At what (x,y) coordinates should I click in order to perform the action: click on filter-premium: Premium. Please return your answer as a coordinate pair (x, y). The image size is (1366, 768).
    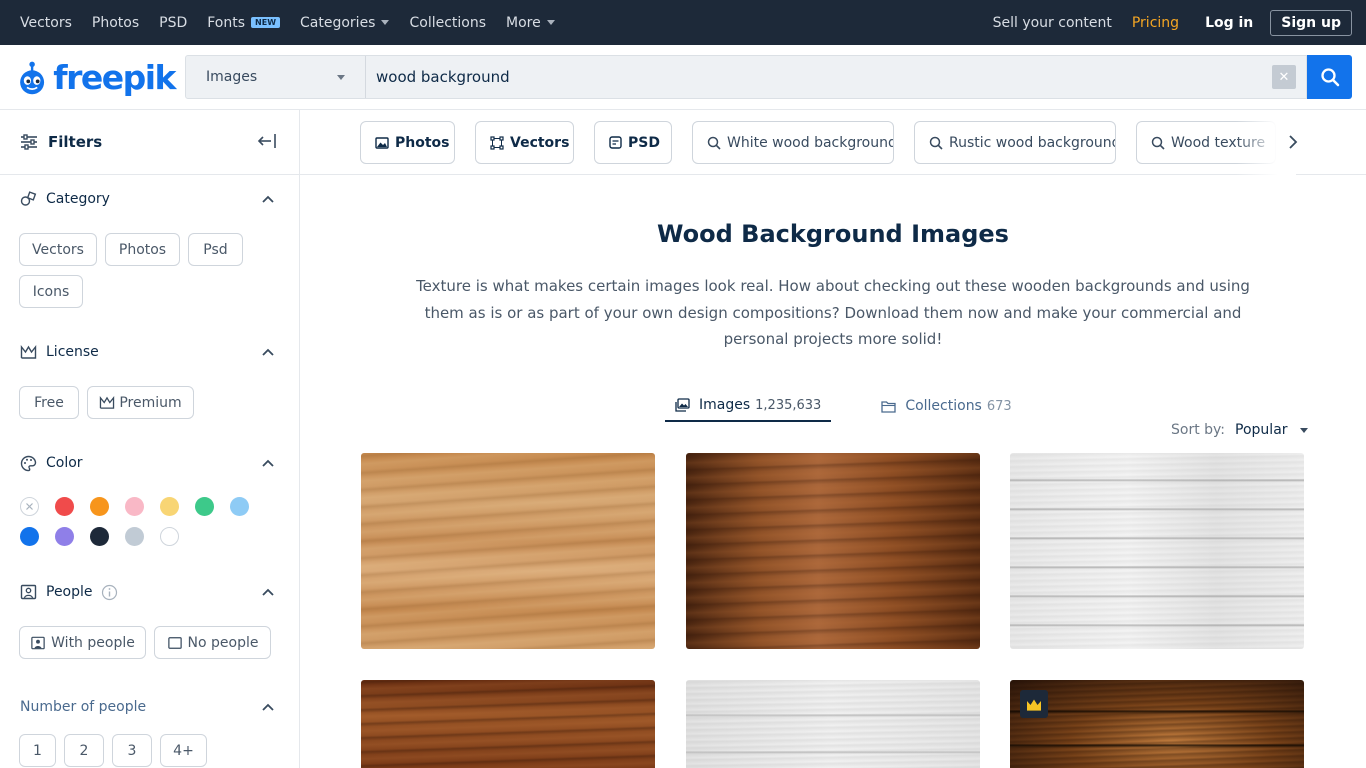
    Looking at the image, I should click on (140, 402).